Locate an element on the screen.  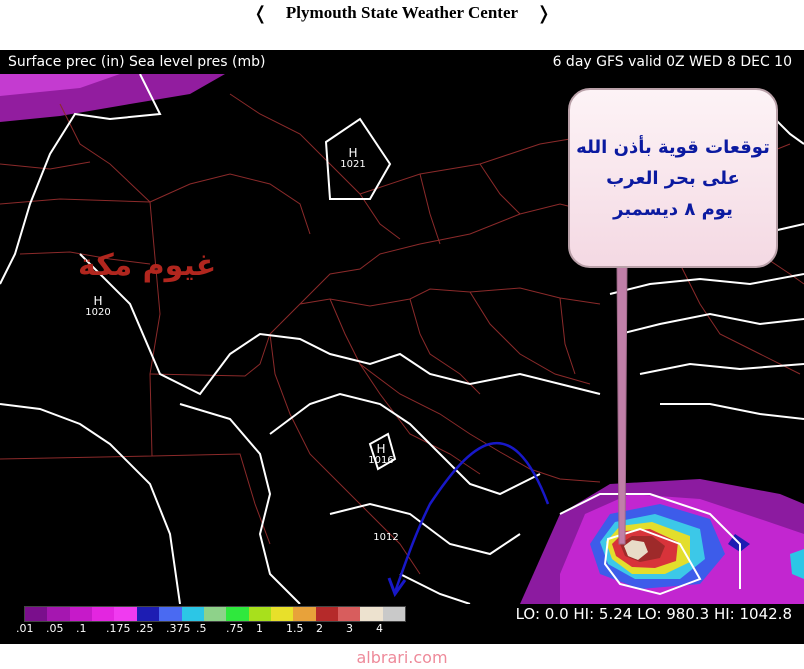
pressure-value: 1012 is located at coordinates (386, 537).